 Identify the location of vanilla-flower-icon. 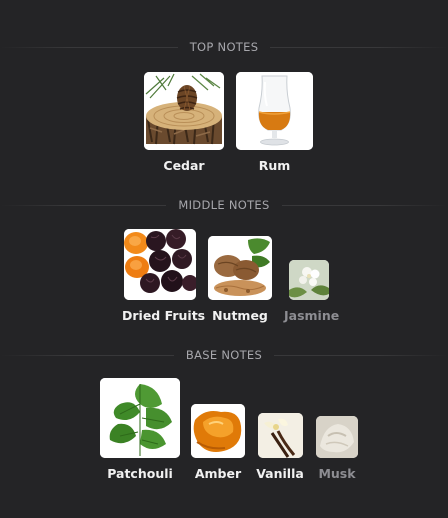
(280, 435).